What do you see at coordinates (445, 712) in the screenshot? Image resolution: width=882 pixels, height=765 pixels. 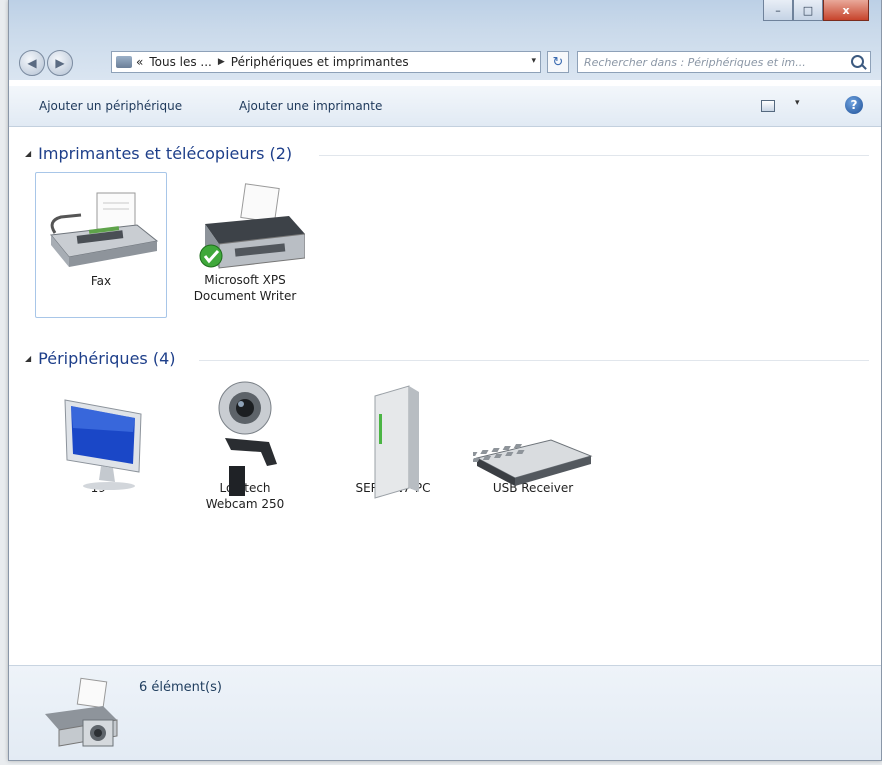 I see `details-pane: 6 élément(s)` at bounding box center [445, 712].